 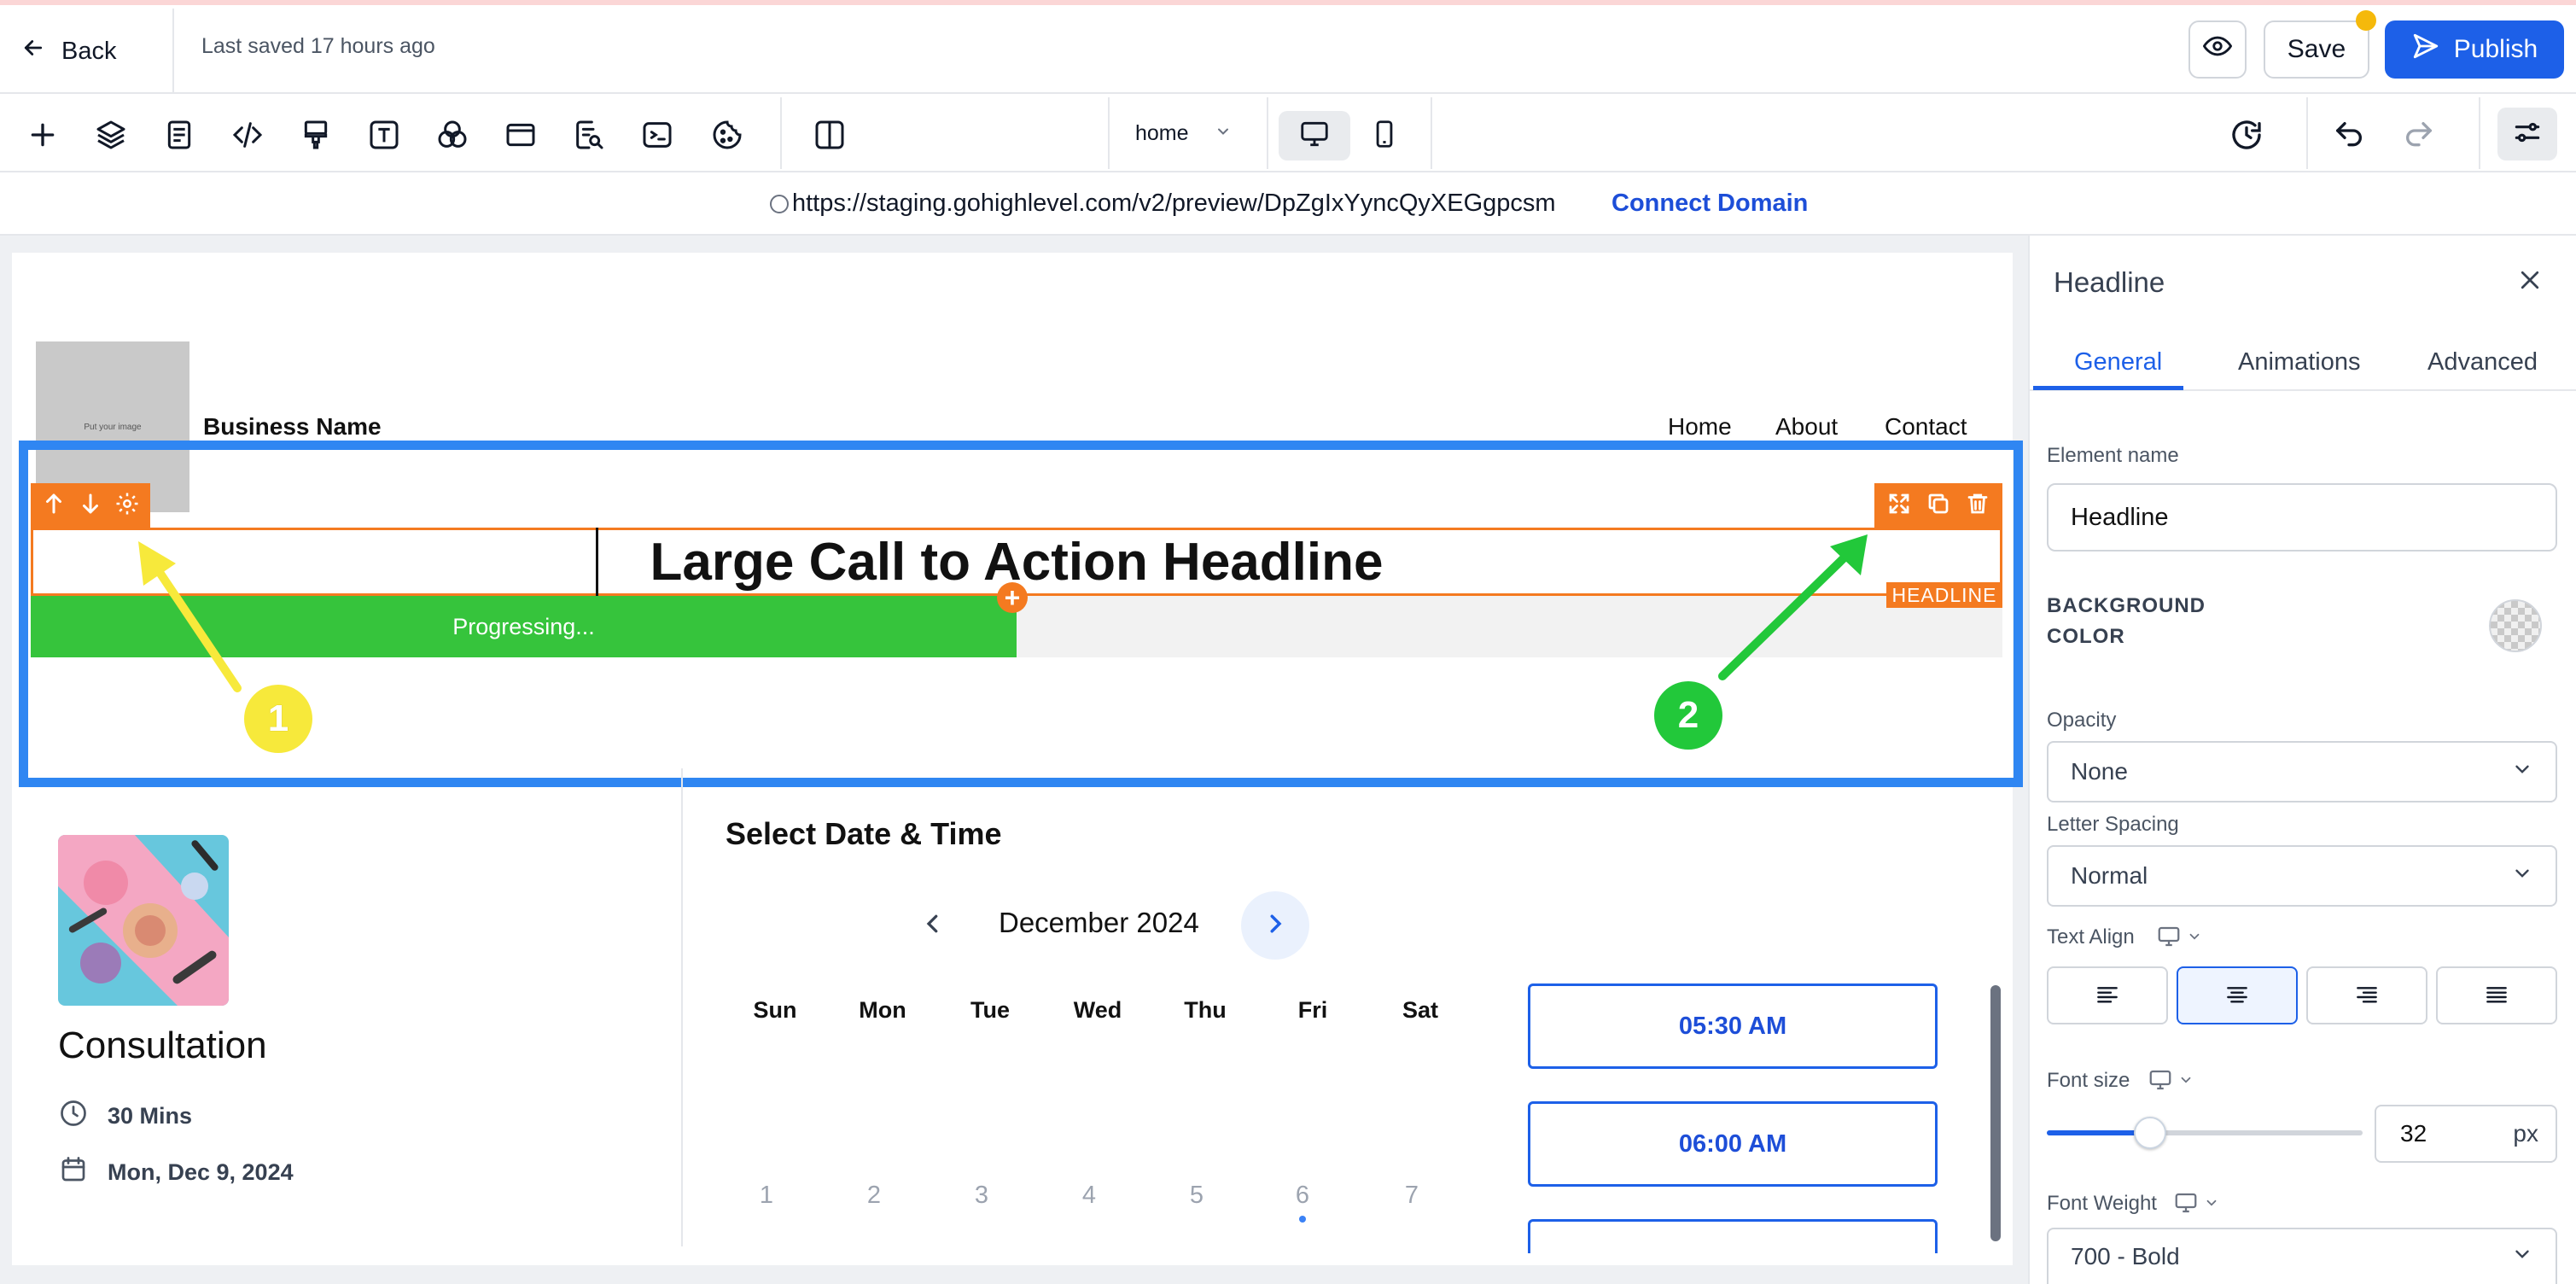 What do you see at coordinates (2525, 1133) in the screenshot?
I see `font-size-unit: px` at bounding box center [2525, 1133].